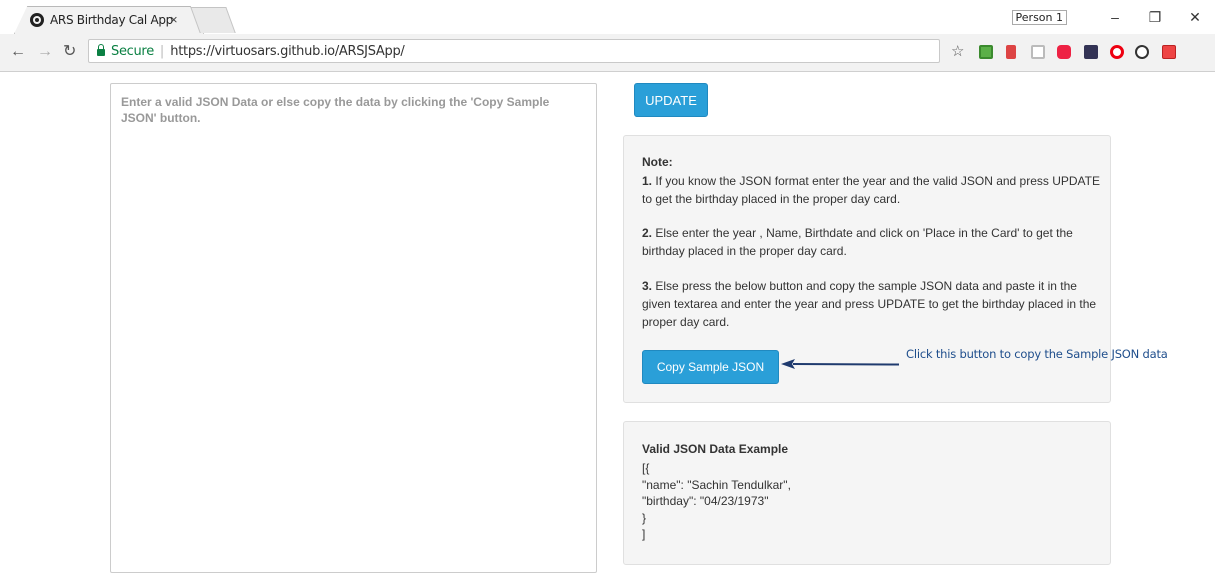 This screenshot has width=1215, height=573. What do you see at coordinates (957, 51) in the screenshot?
I see `bookmark-star-icon: ☆` at bounding box center [957, 51].